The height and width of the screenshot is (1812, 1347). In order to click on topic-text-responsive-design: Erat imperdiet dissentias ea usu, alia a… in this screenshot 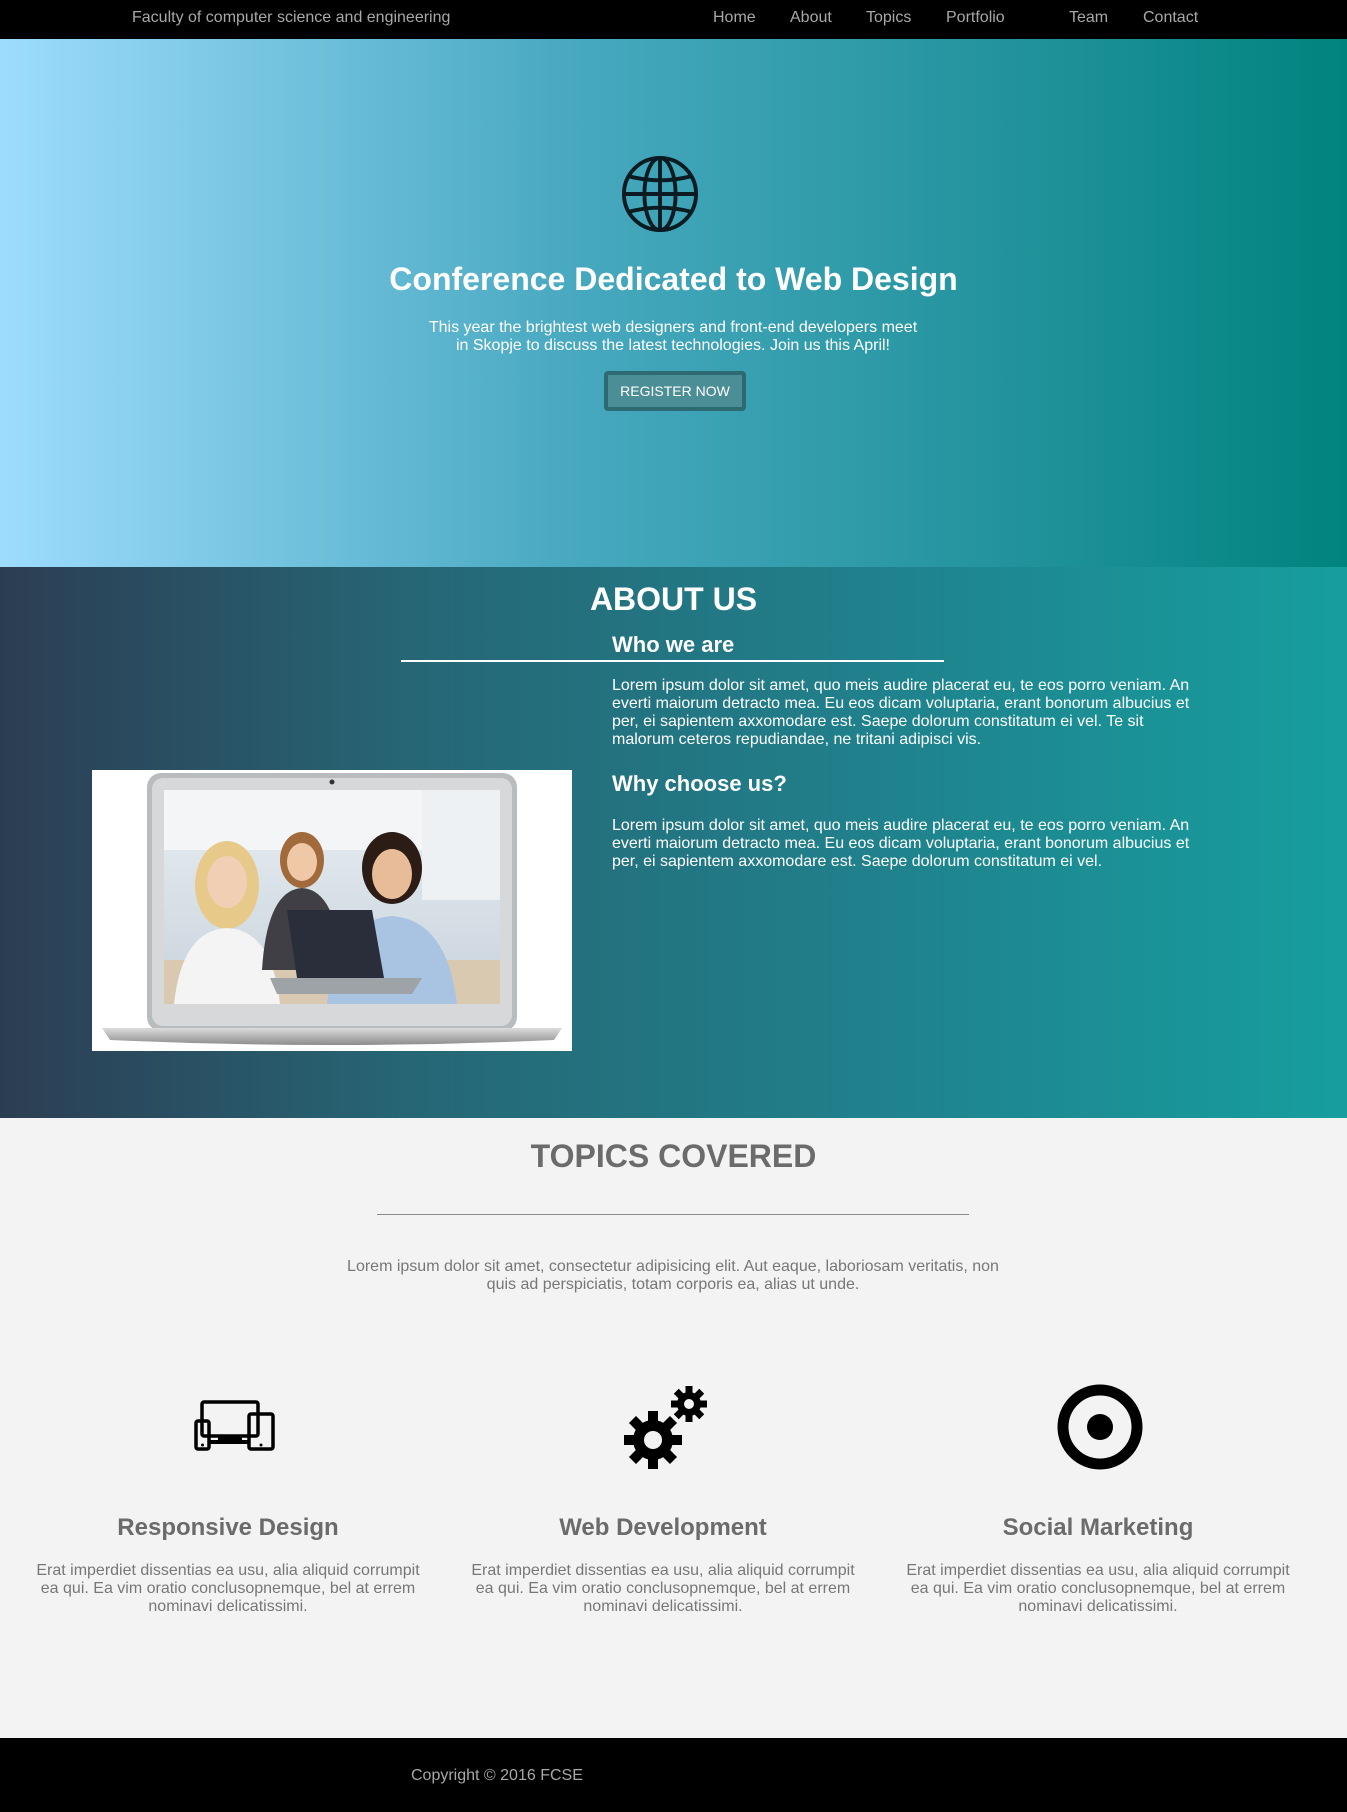, I will do `click(228, 1588)`.